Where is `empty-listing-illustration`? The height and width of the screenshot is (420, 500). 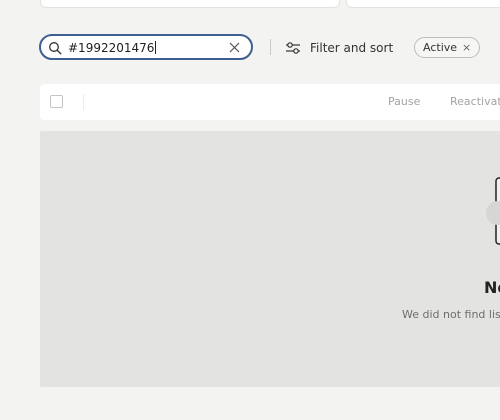
empty-listing-illustration is located at coordinates (493, 211).